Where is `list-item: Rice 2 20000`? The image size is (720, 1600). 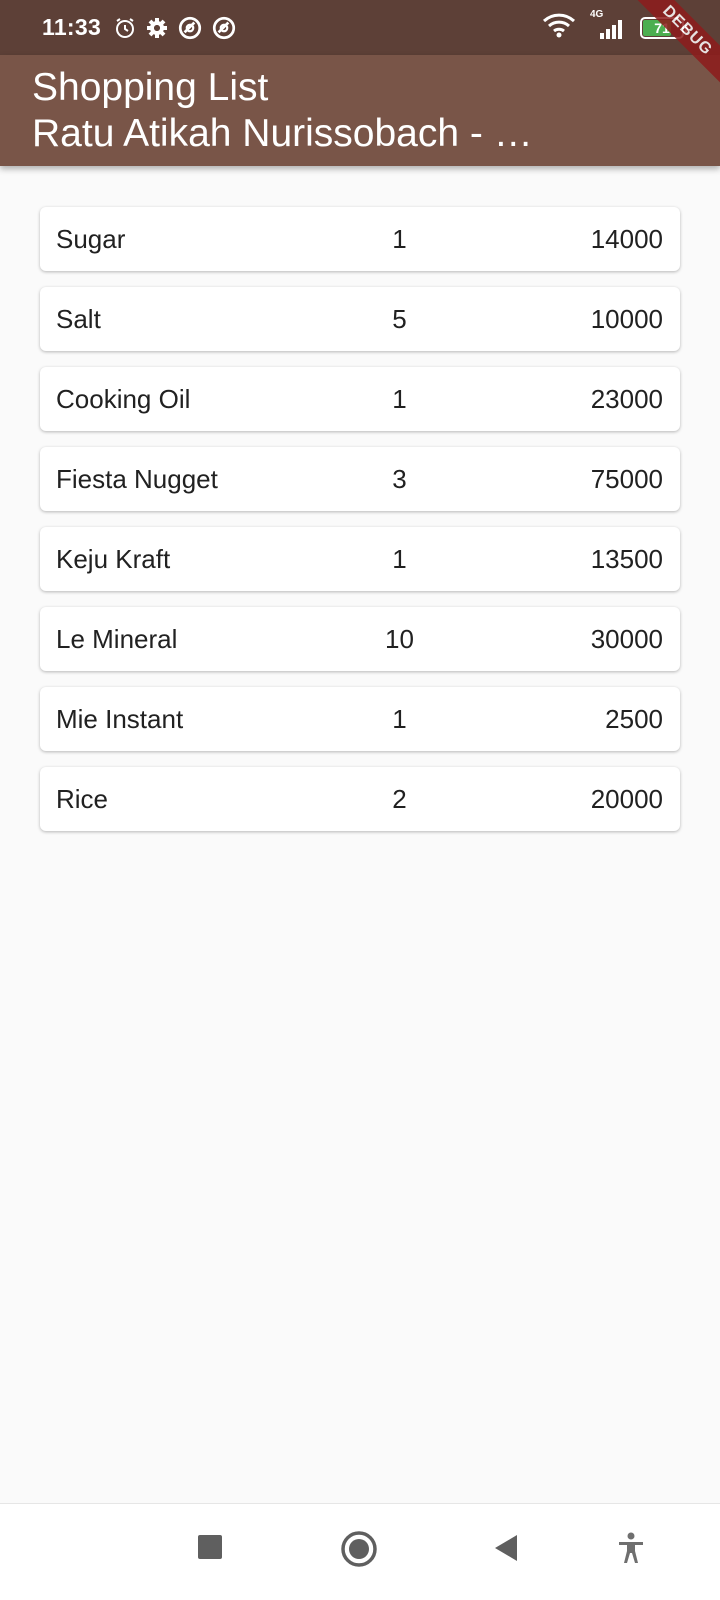
list-item: Rice 2 20000 is located at coordinates (360, 799).